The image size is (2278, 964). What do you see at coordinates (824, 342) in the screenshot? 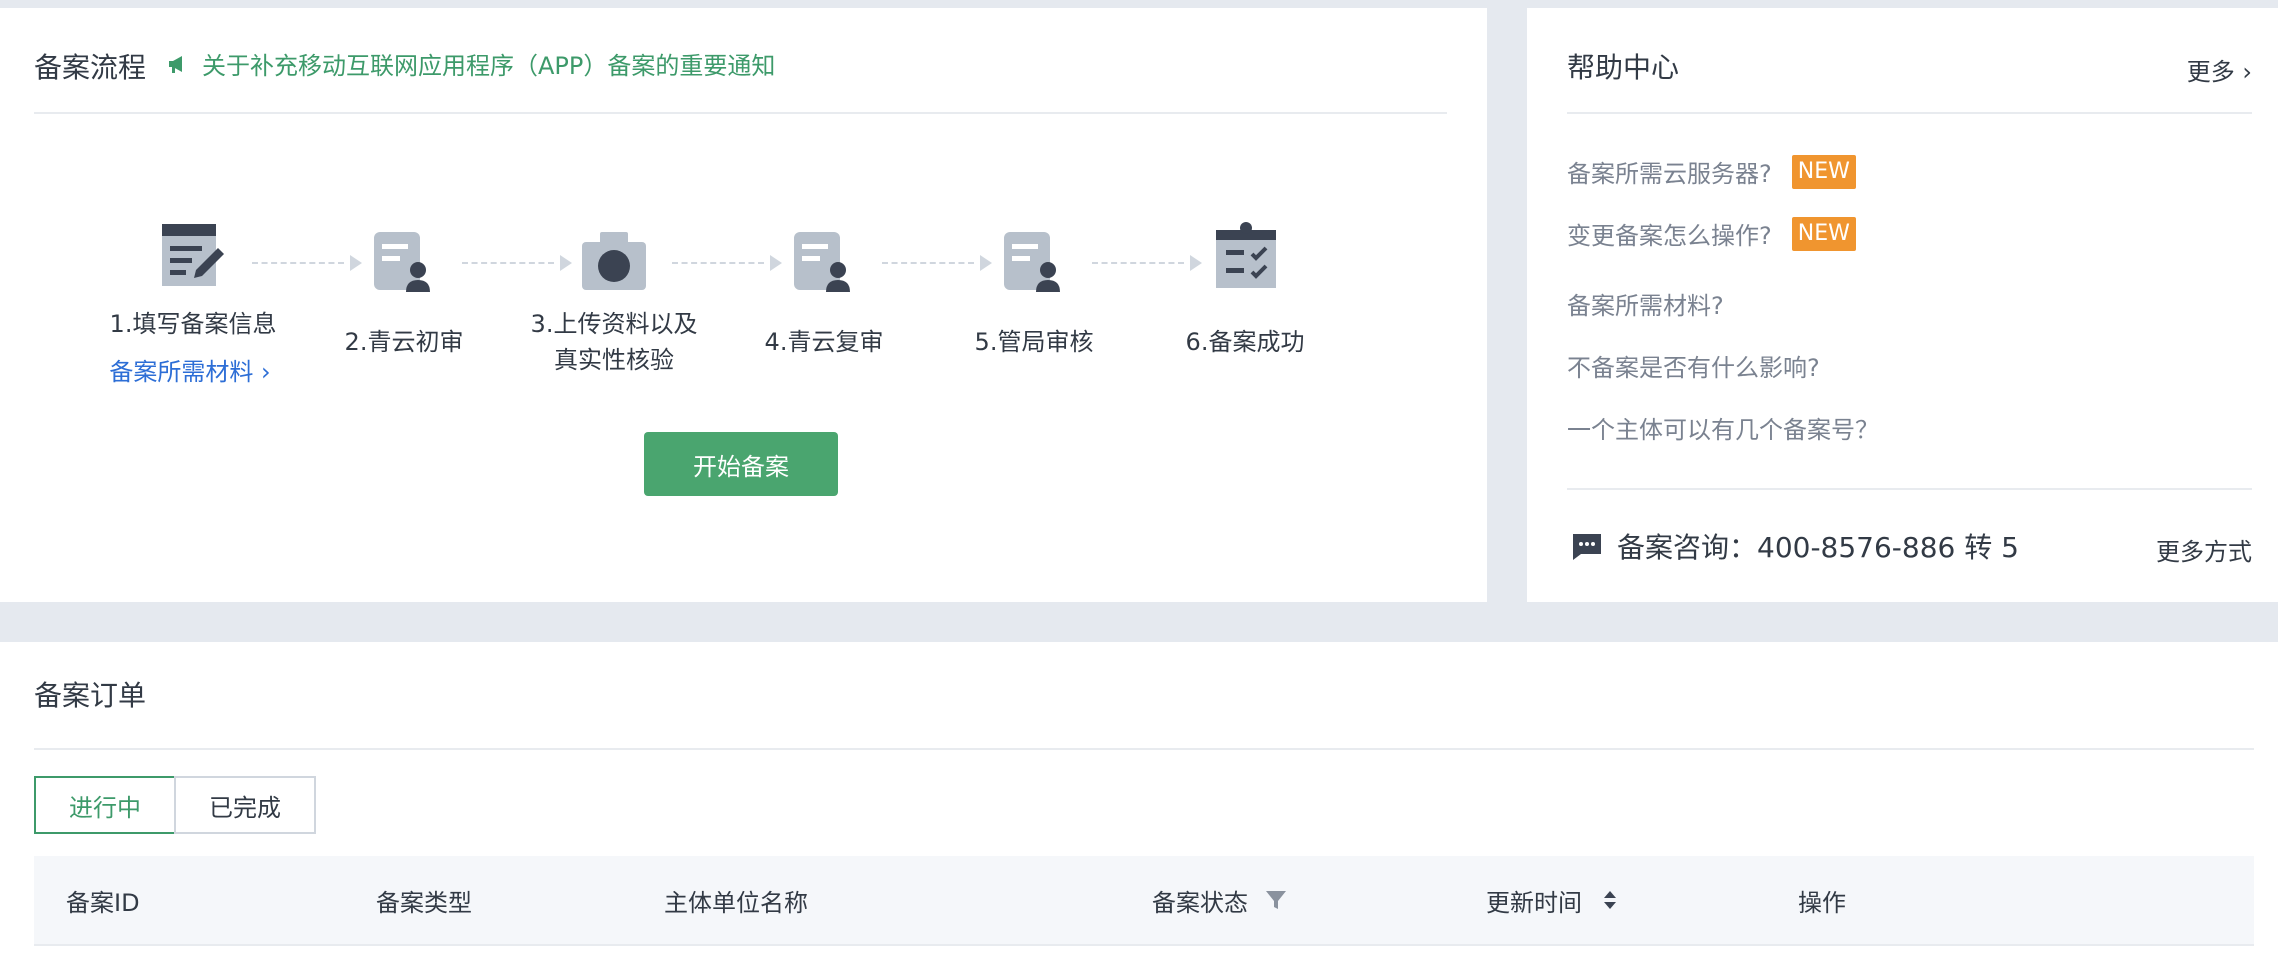
I see `step-4-label: 4.青云复审` at bounding box center [824, 342].